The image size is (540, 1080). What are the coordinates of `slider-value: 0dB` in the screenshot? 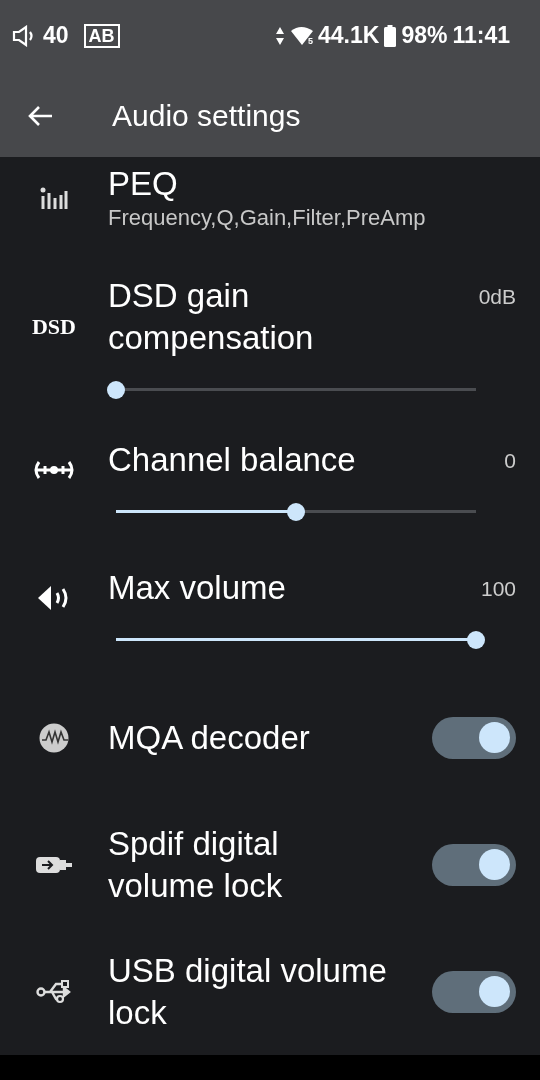 It's located at (497, 297).